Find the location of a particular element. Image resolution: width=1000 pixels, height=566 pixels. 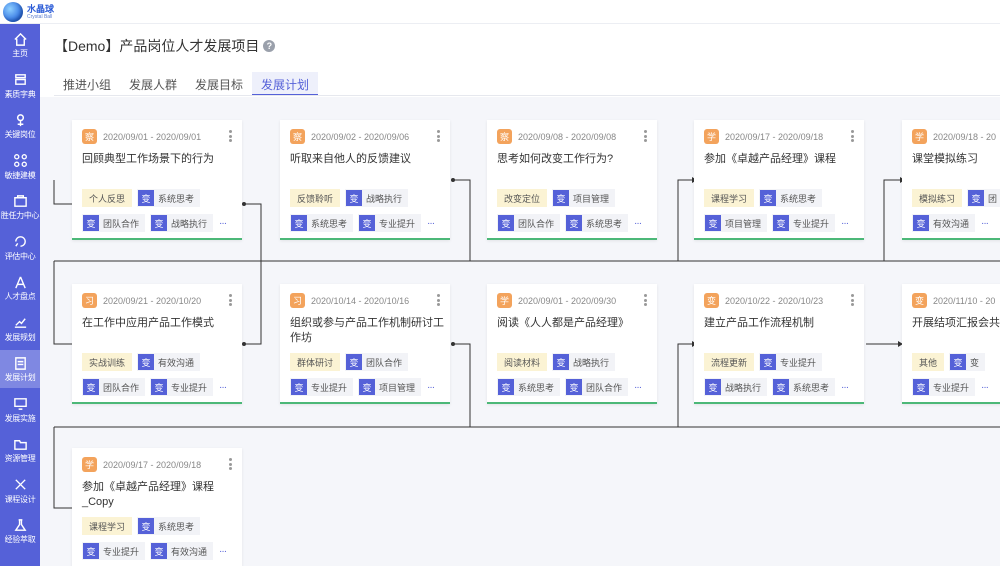

tab-development-plan: 发展计划 is located at coordinates (285, 84).